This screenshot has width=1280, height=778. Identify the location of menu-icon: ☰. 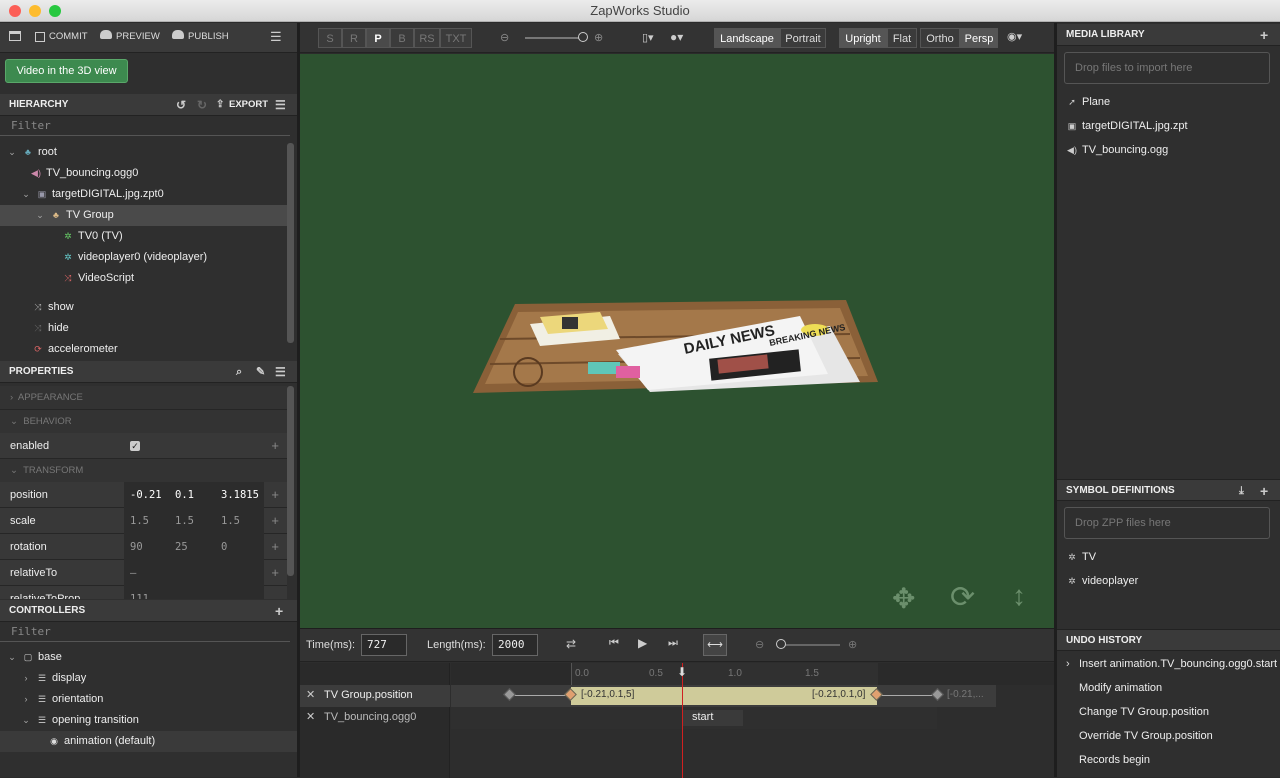
(276, 37).